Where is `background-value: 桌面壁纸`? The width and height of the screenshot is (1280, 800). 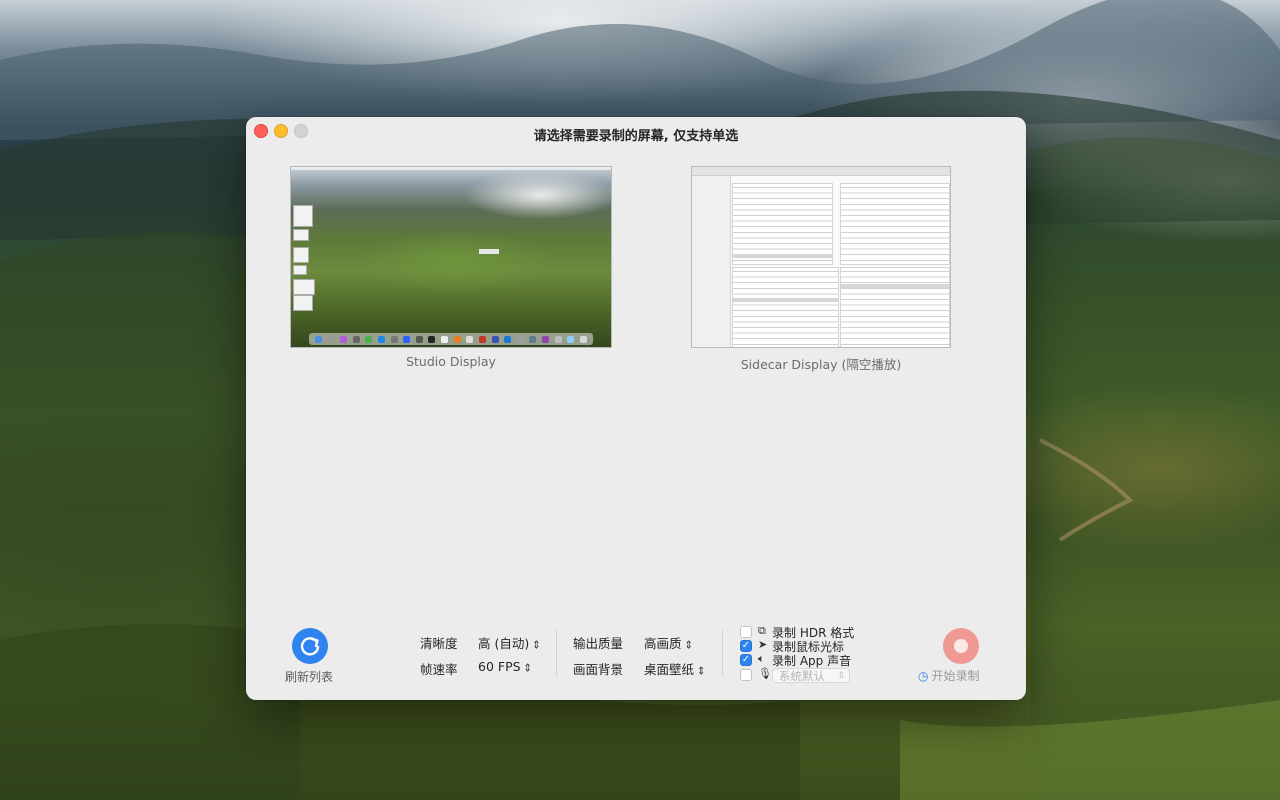 background-value: 桌面壁纸 is located at coordinates (669, 669).